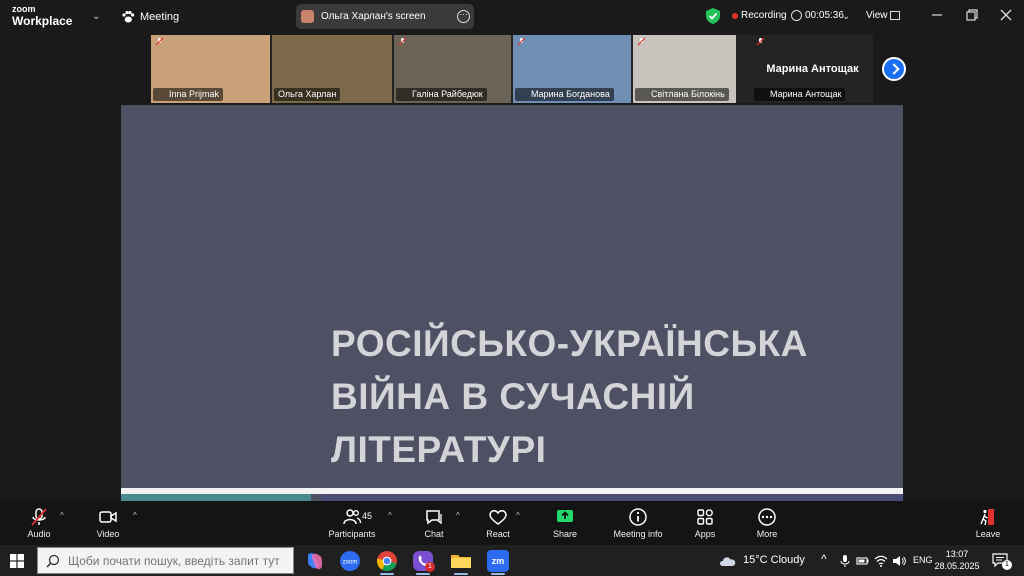 The width and height of the screenshot is (1024, 576). Describe the element at coordinates (128, 17) in the screenshot. I see `paw-icon` at that location.